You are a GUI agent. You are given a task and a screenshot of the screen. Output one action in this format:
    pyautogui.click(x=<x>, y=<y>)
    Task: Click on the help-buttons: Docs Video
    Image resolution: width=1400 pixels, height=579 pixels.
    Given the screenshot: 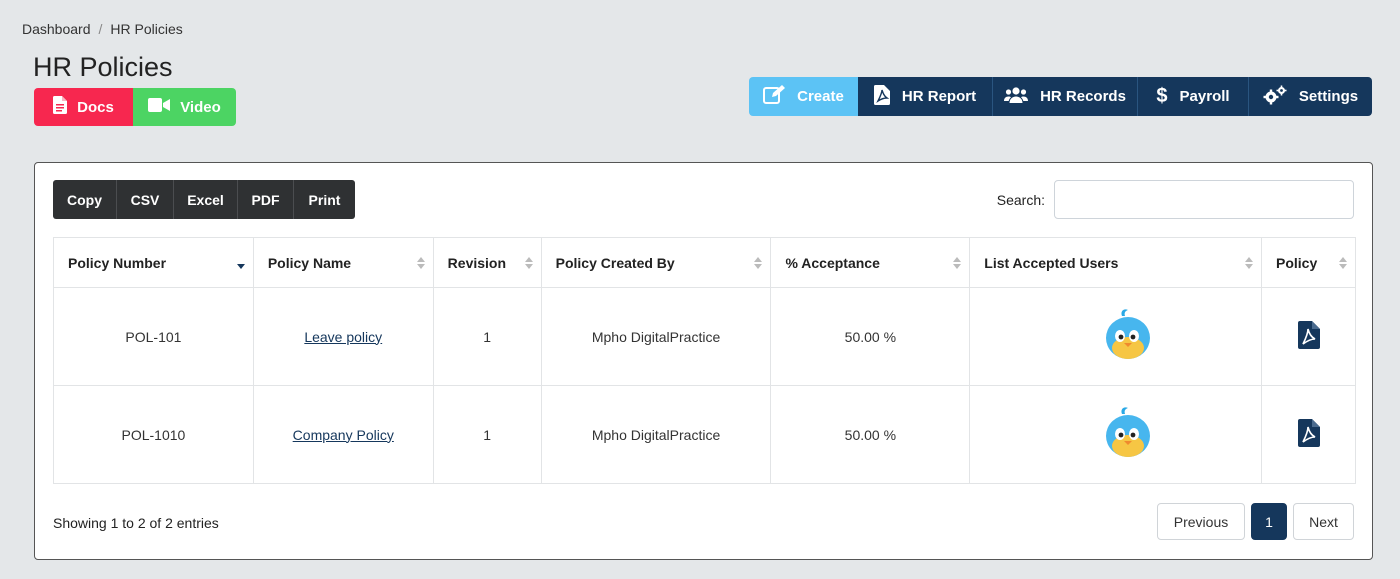 What is the action you would take?
    pyautogui.click(x=135, y=107)
    